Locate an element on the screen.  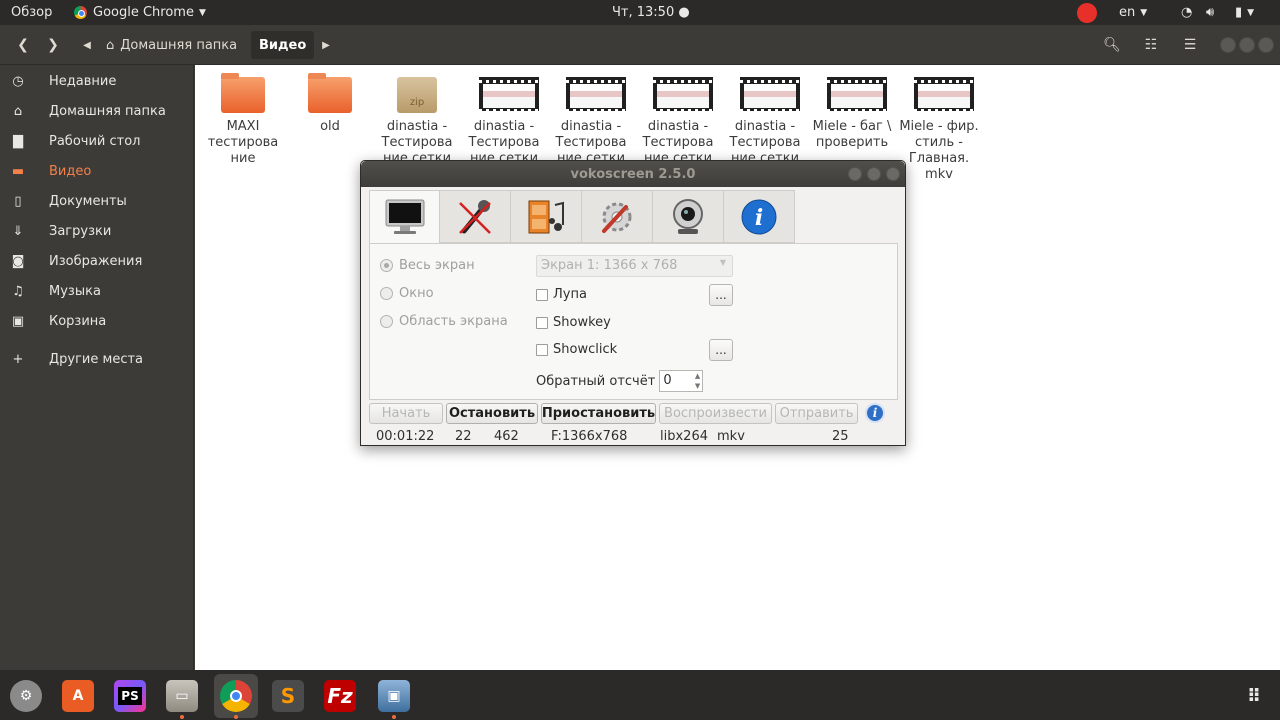
vokoscreen-app: ▣ is located at coordinates (394, 696).